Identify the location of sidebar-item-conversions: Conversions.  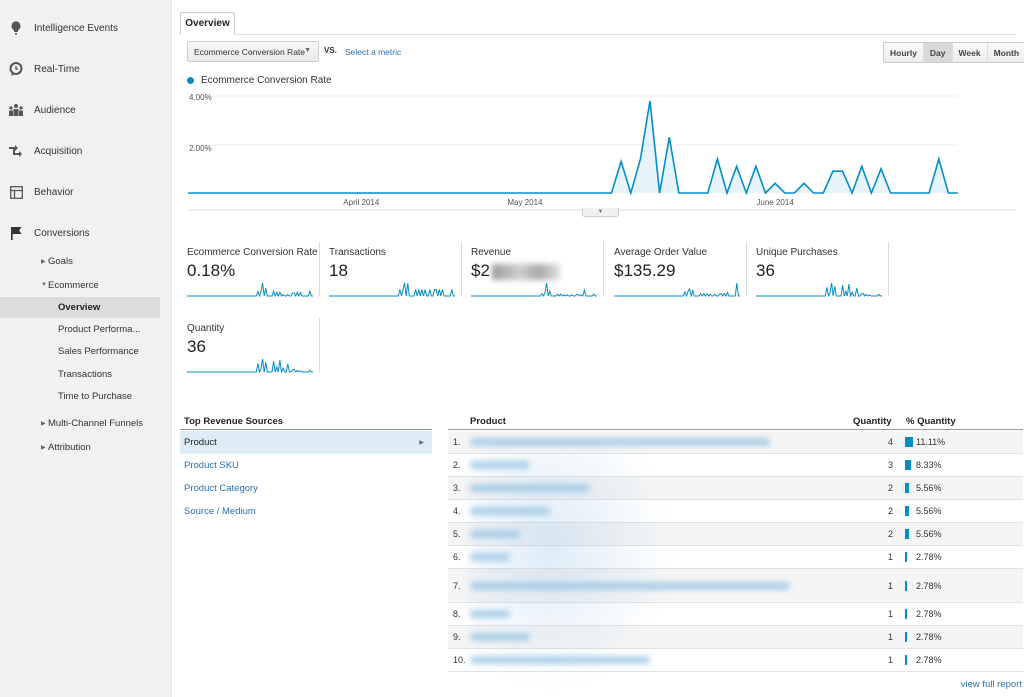
(86, 233).